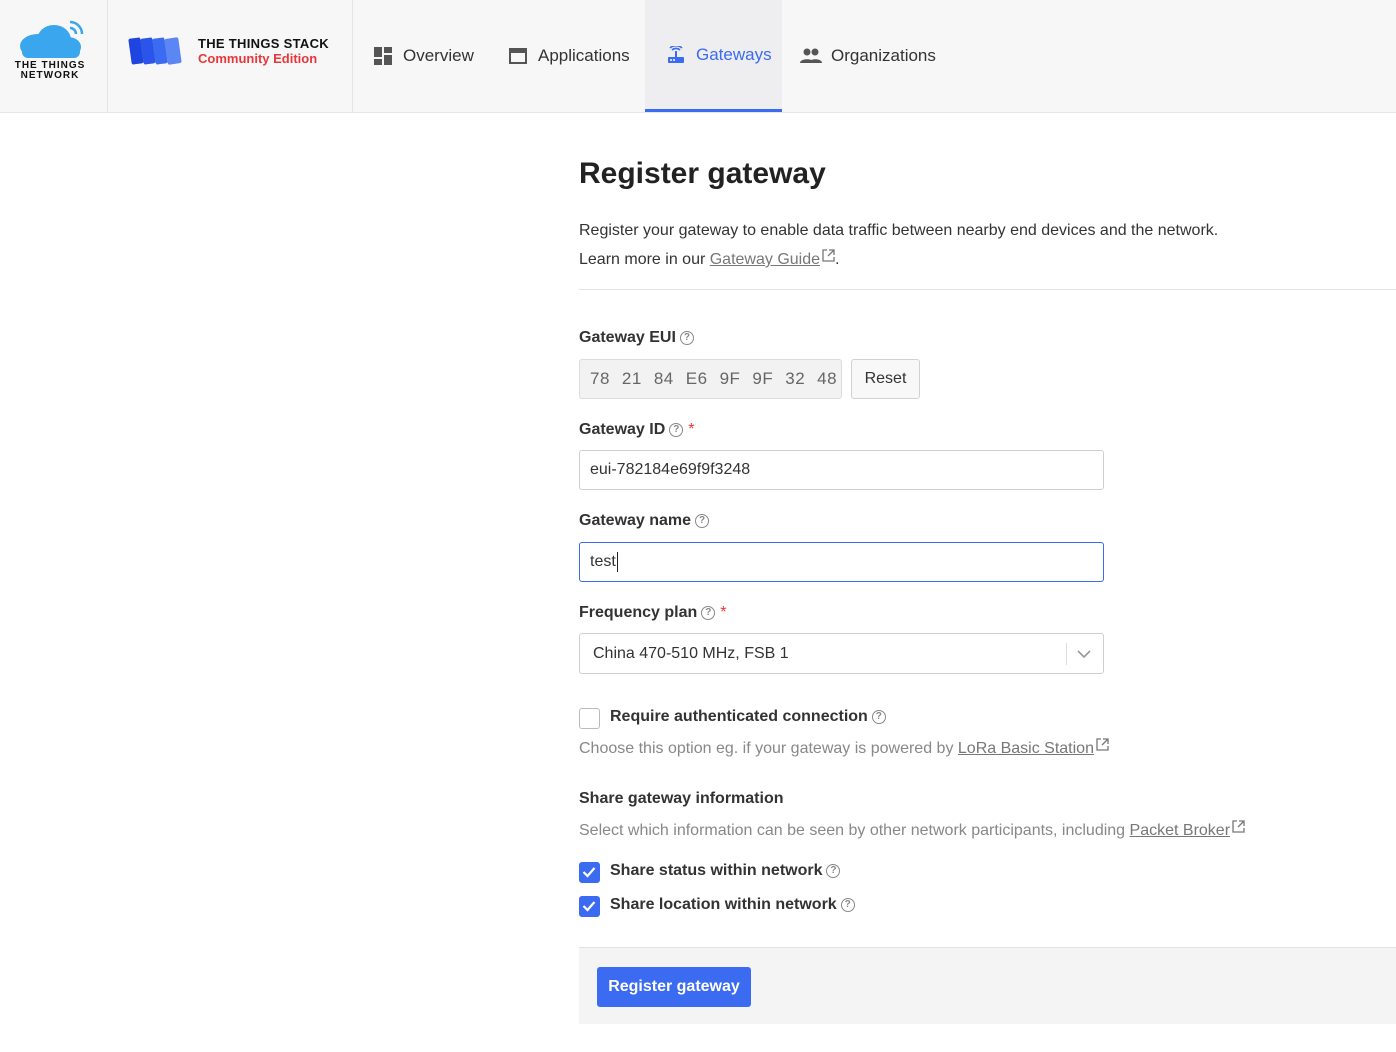  Describe the element at coordinates (702, 173) in the screenshot. I see `page-title: Register gateway` at that location.